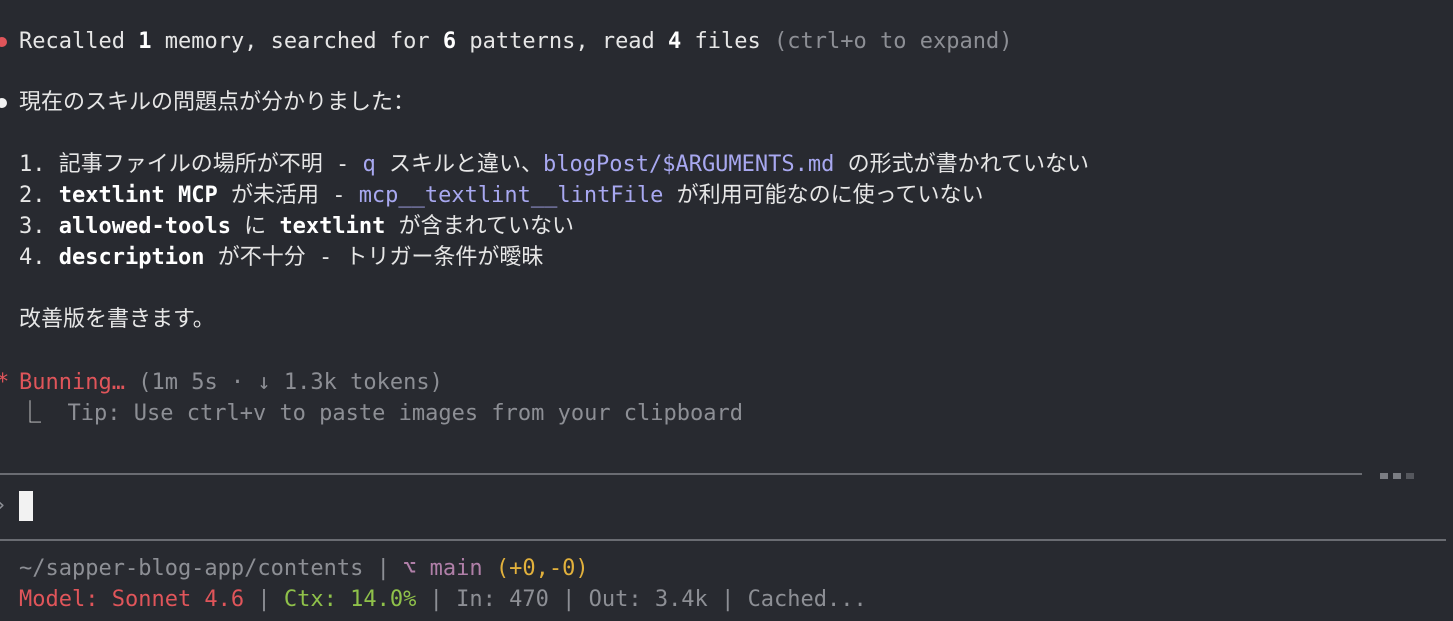 This screenshot has width=1453, height=621. What do you see at coordinates (332, 226) in the screenshot?
I see `bold-text: textlint` at bounding box center [332, 226].